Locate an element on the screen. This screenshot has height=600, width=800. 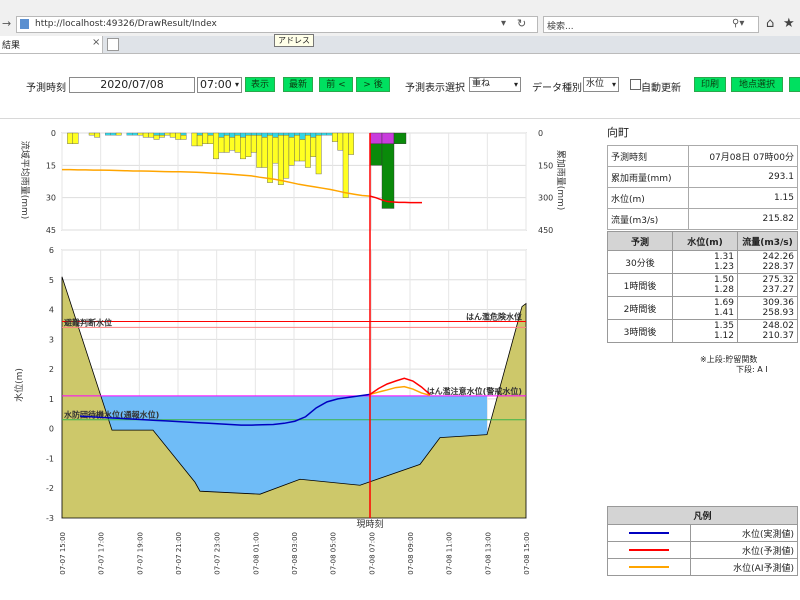
data-type-select: 水位 ▾ is located at coordinates (601, 84).